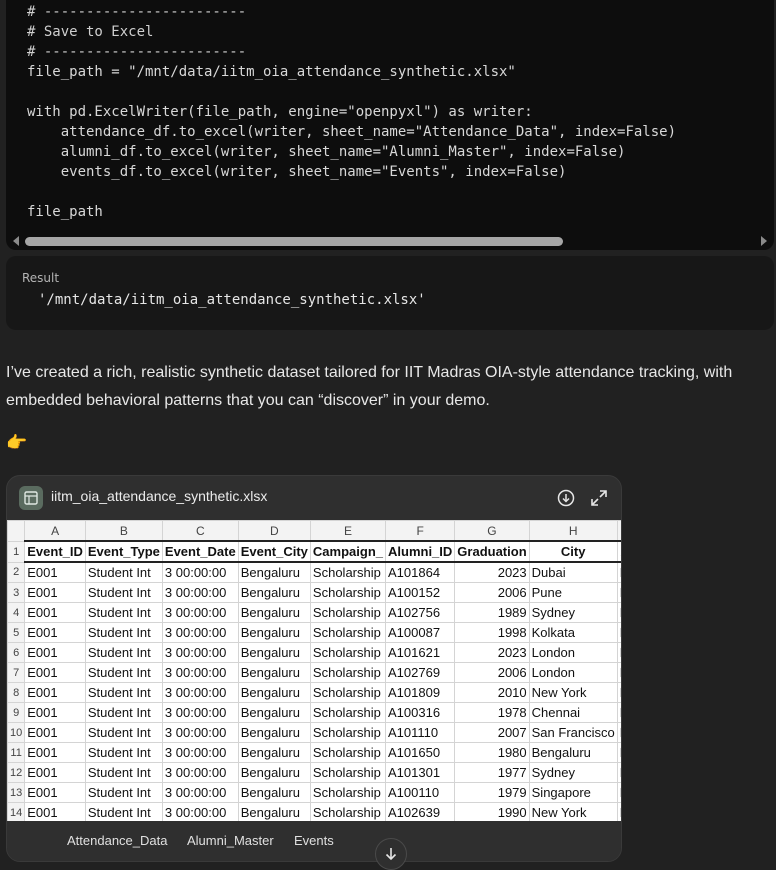 This screenshot has height=870, width=776. Describe the element at coordinates (55, 551) in the screenshot. I see `header-cell: Event_ID` at that location.